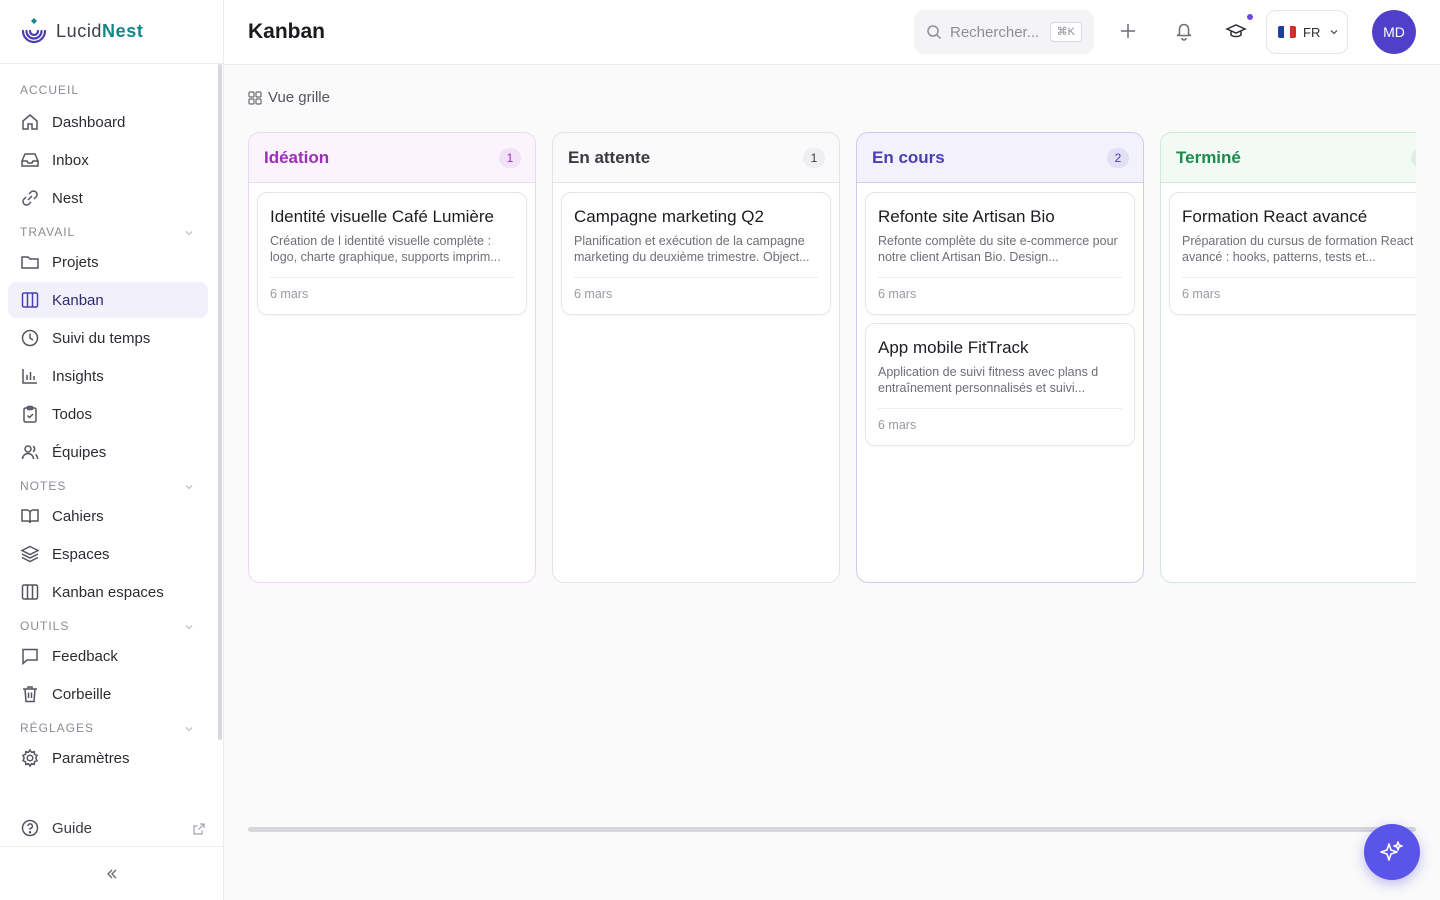  I want to click on clipboard-check-icon, so click(30, 414).